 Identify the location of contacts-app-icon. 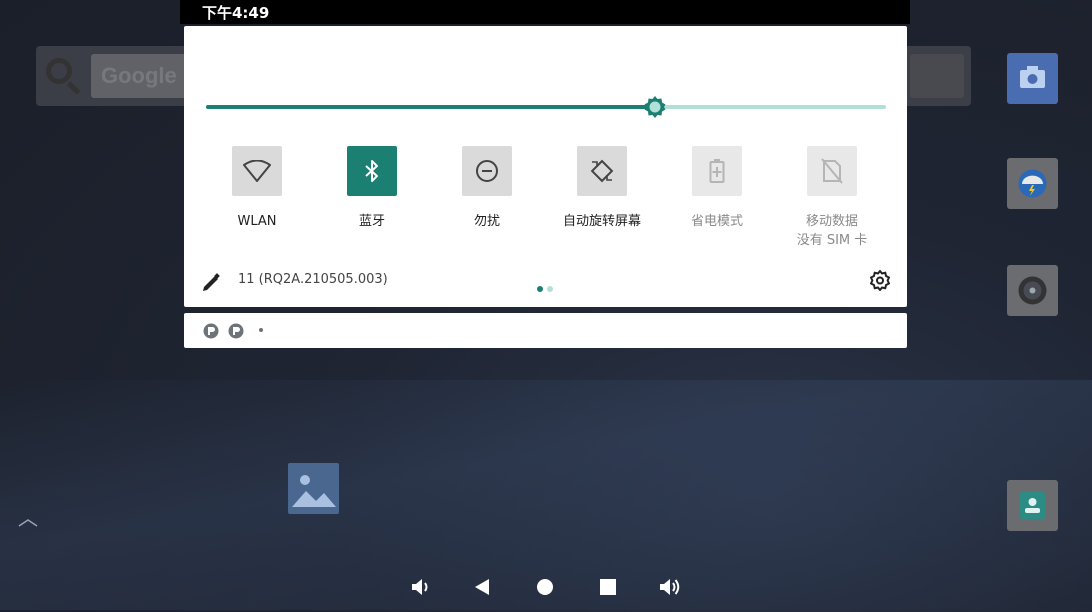
(1032, 505).